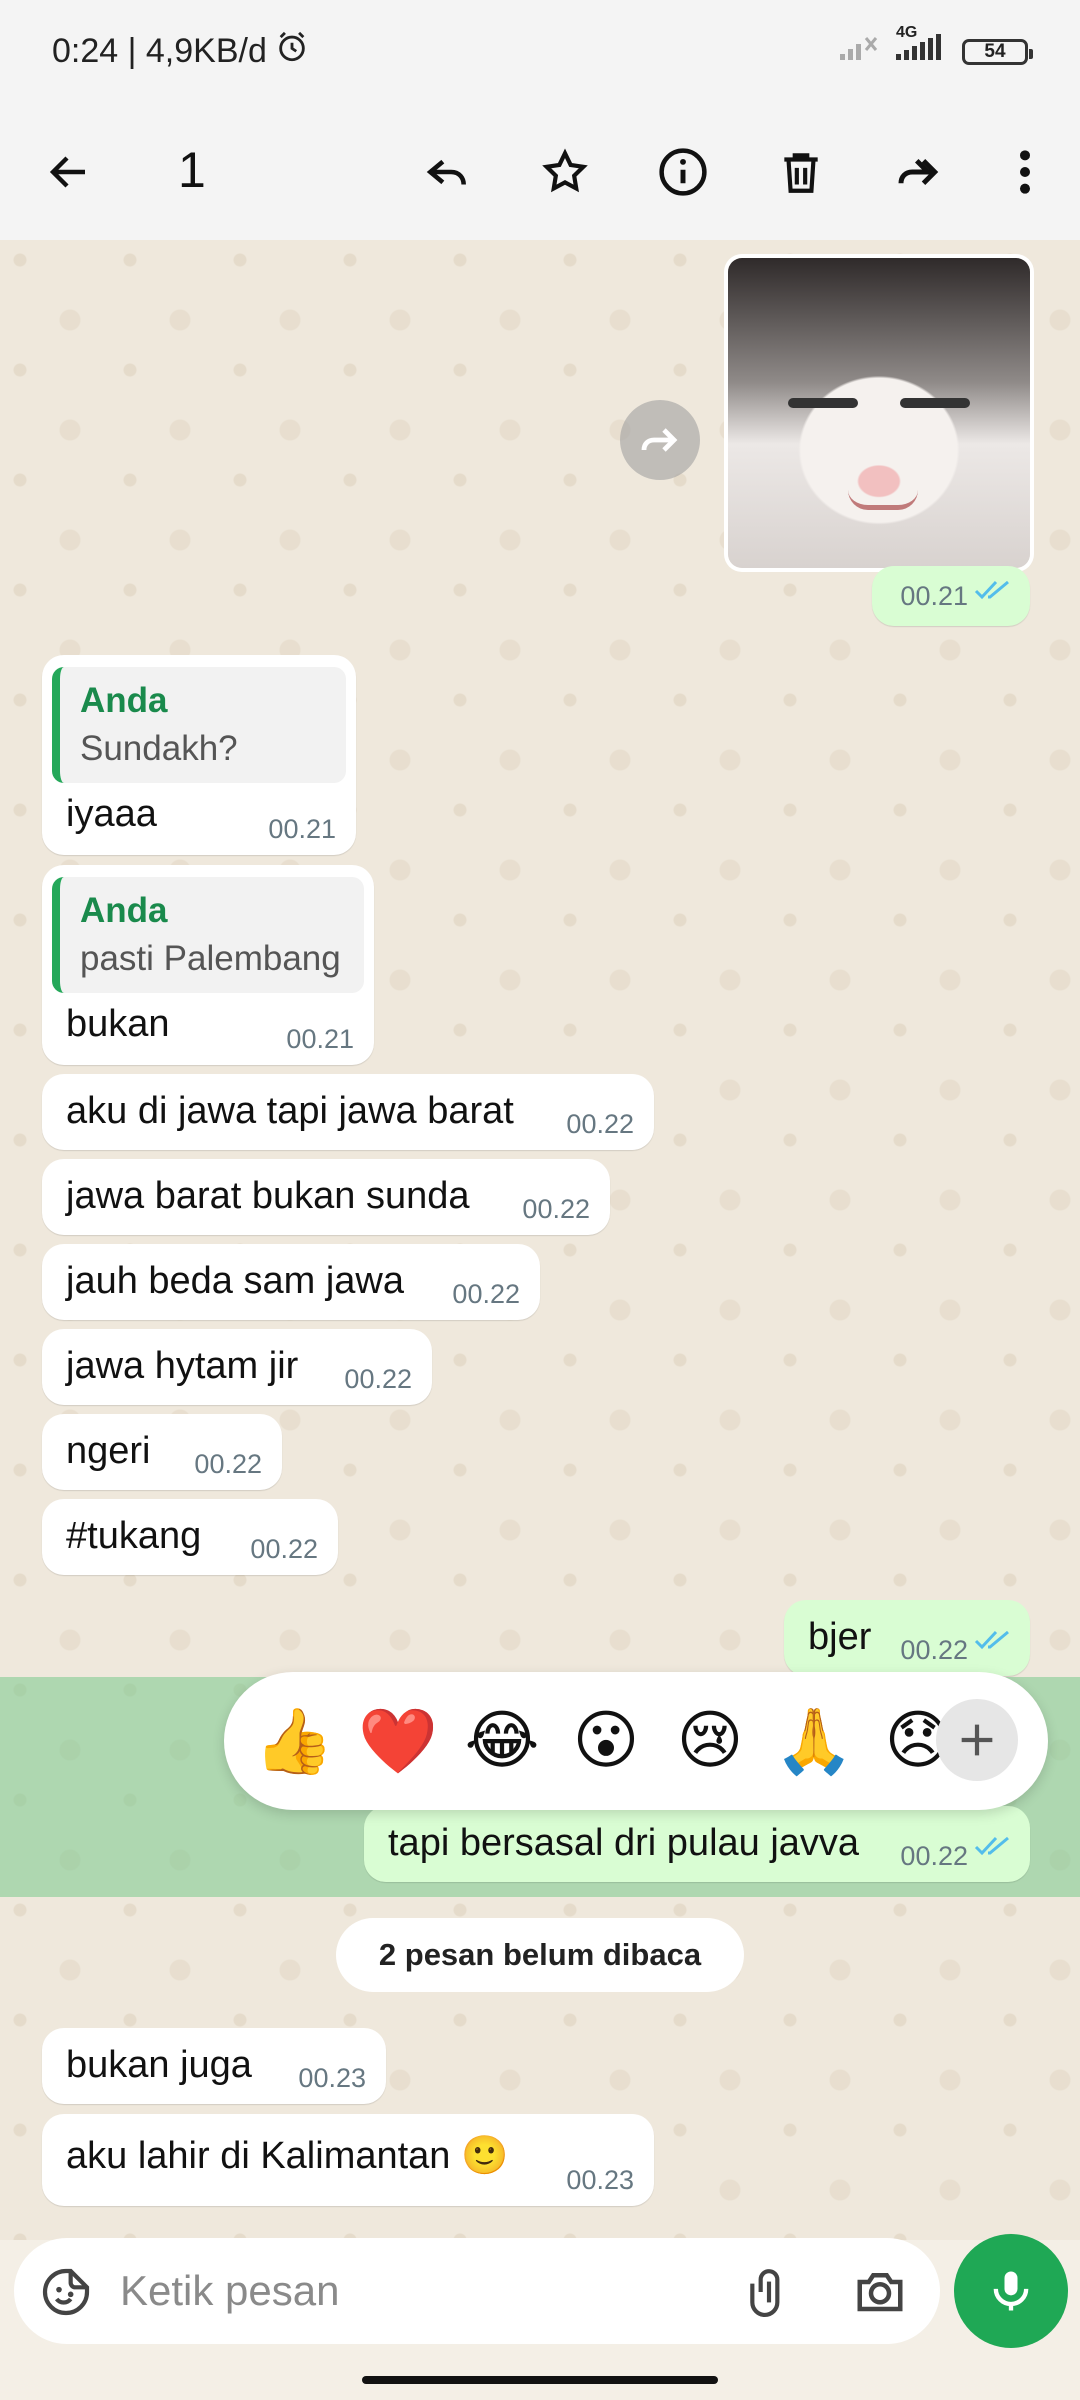  What do you see at coordinates (235, 1281) in the screenshot?
I see `message-text: jauh beda sam jawa` at bounding box center [235, 1281].